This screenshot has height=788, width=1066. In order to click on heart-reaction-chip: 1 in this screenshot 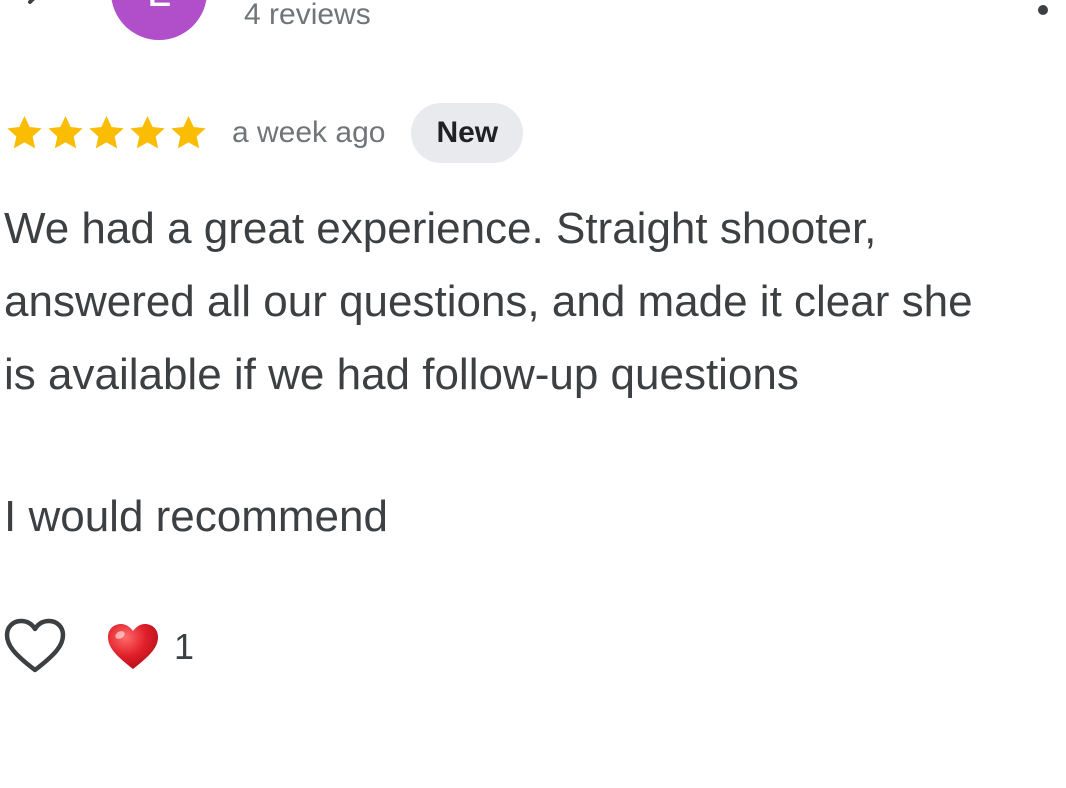, I will do `click(150, 647)`.